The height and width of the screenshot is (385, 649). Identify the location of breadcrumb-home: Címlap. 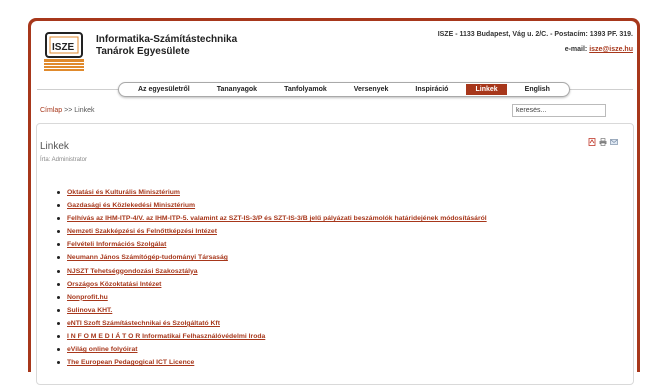
(51, 110).